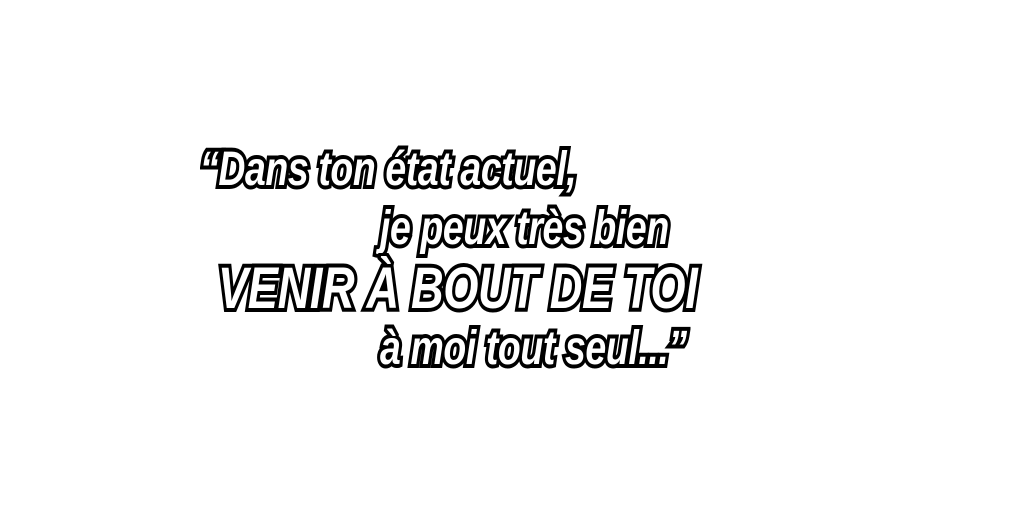 This screenshot has height=512, width=1024. Describe the element at coordinates (524, 229) in the screenshot. I see `quote-line-2: je peux très bien` at that location.